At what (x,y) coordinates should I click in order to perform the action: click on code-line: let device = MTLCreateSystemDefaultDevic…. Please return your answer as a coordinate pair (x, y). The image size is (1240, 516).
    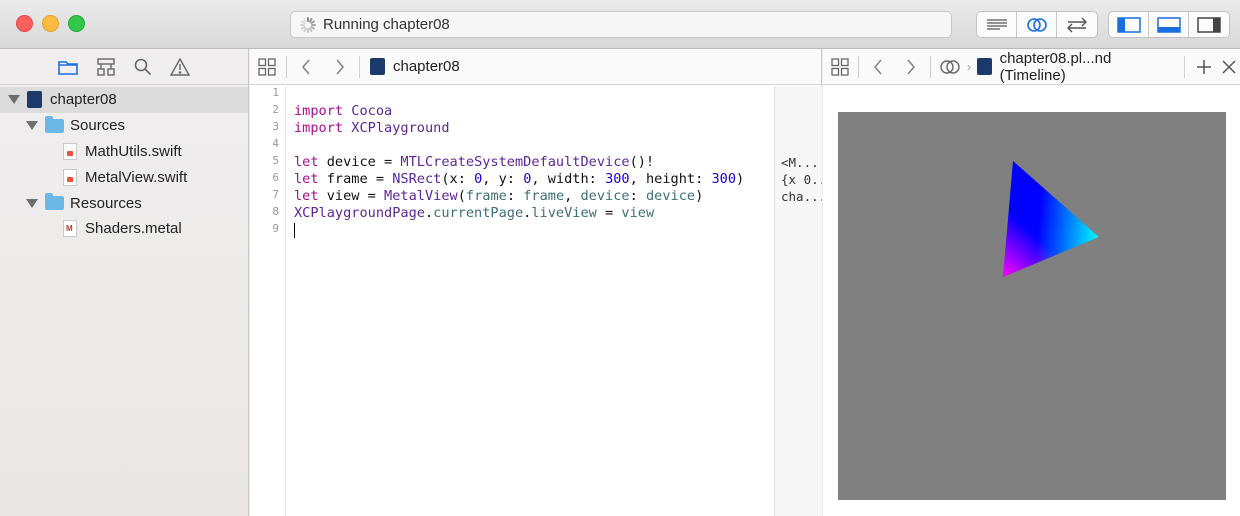
    Looking at the image, I should click on (519, 162).